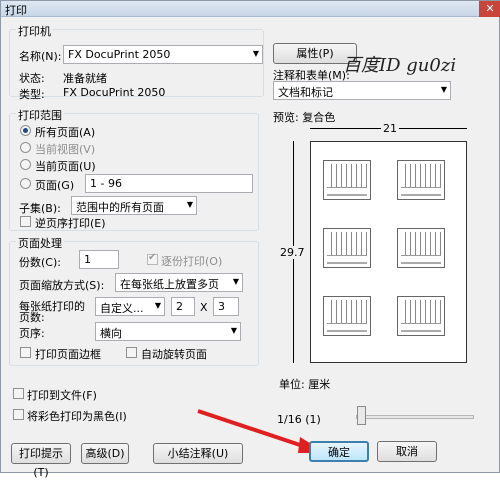 This screenshot has height=482, width=500. Describe the element at coordinates (77, 416) in the screenshot. I see `print-black-label: 将彩色打印为黑色(I)` at that location.